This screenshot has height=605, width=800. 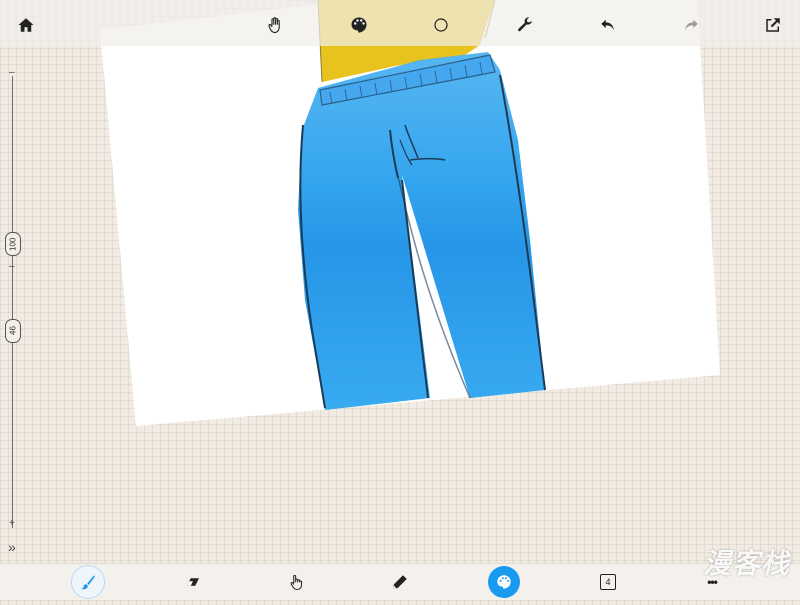 I want to click on share-button, so click(x=773, y=25).